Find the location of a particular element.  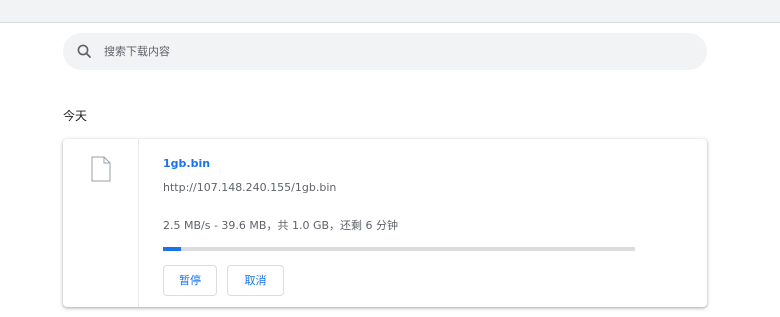

download-progress-fill is located at coordinates (172, 249).